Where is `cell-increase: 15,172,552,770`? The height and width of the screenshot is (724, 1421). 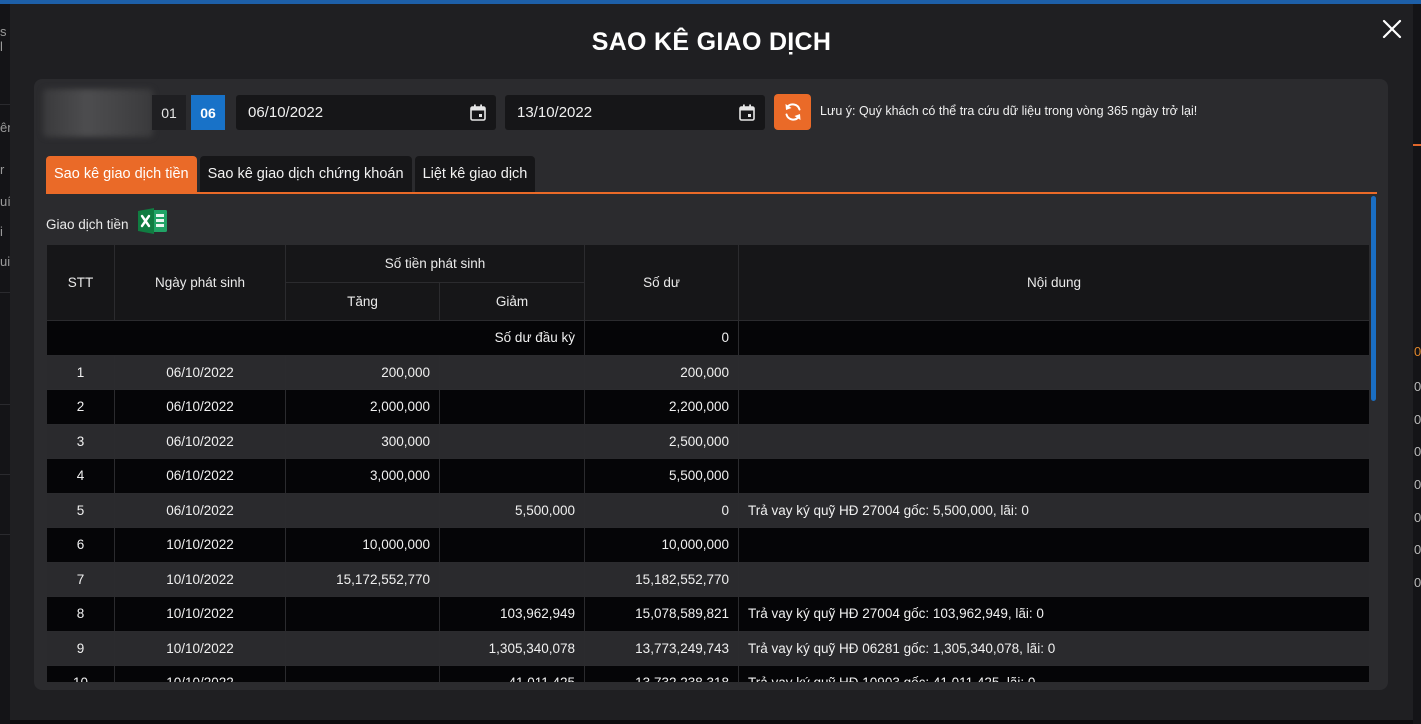
cell-increase: 15,172,552,770 is located at coordinates (362, 579).